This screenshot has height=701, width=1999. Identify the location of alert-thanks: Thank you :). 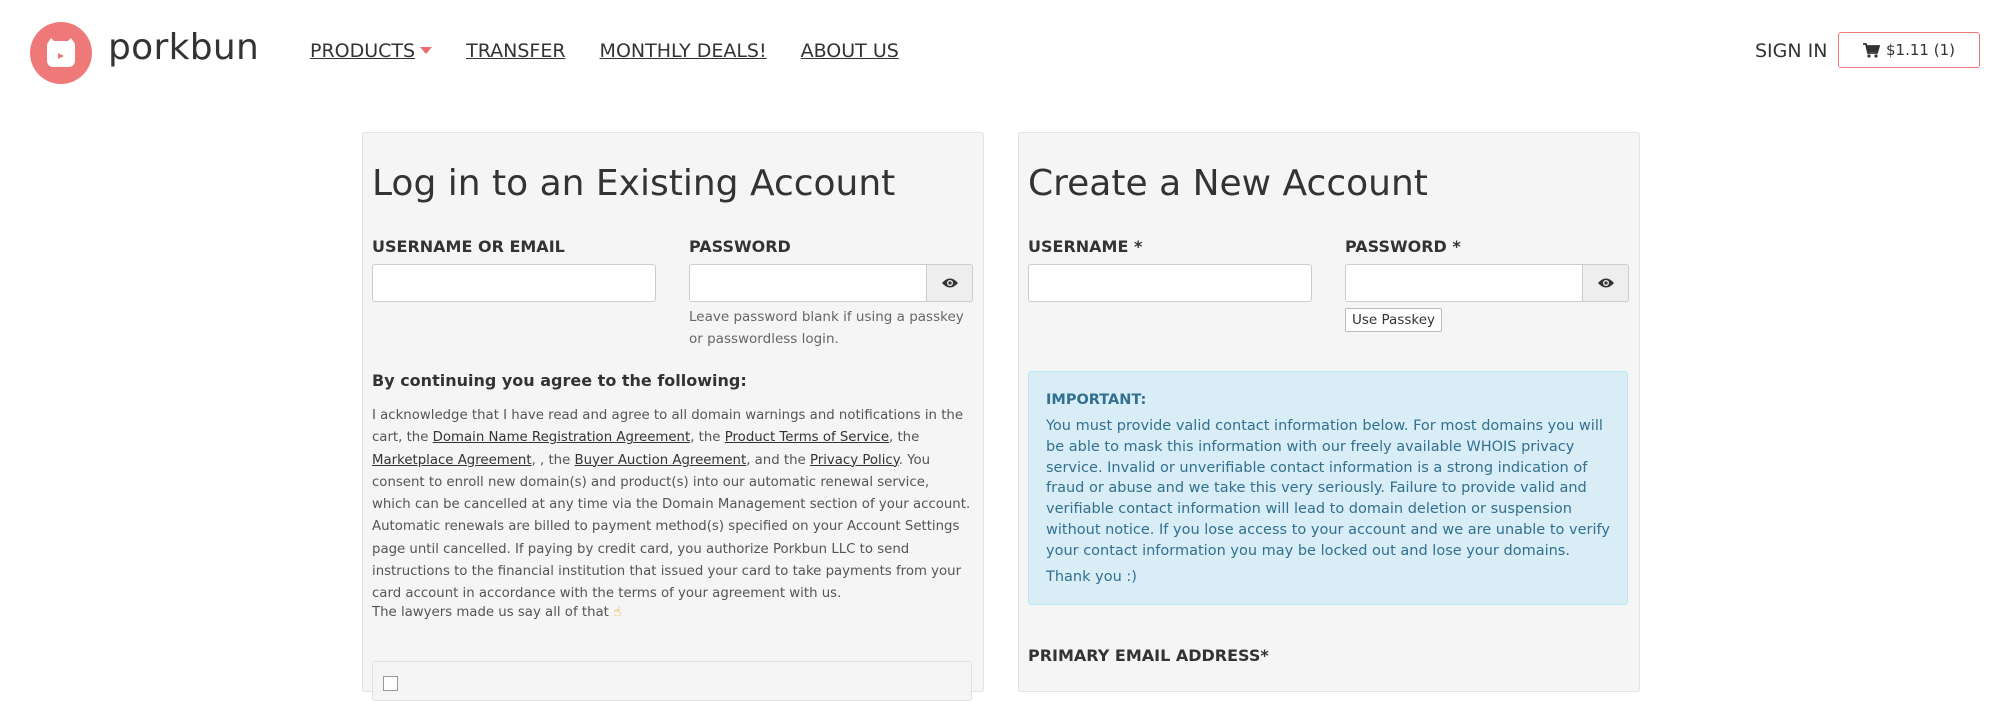
(1091, 577).